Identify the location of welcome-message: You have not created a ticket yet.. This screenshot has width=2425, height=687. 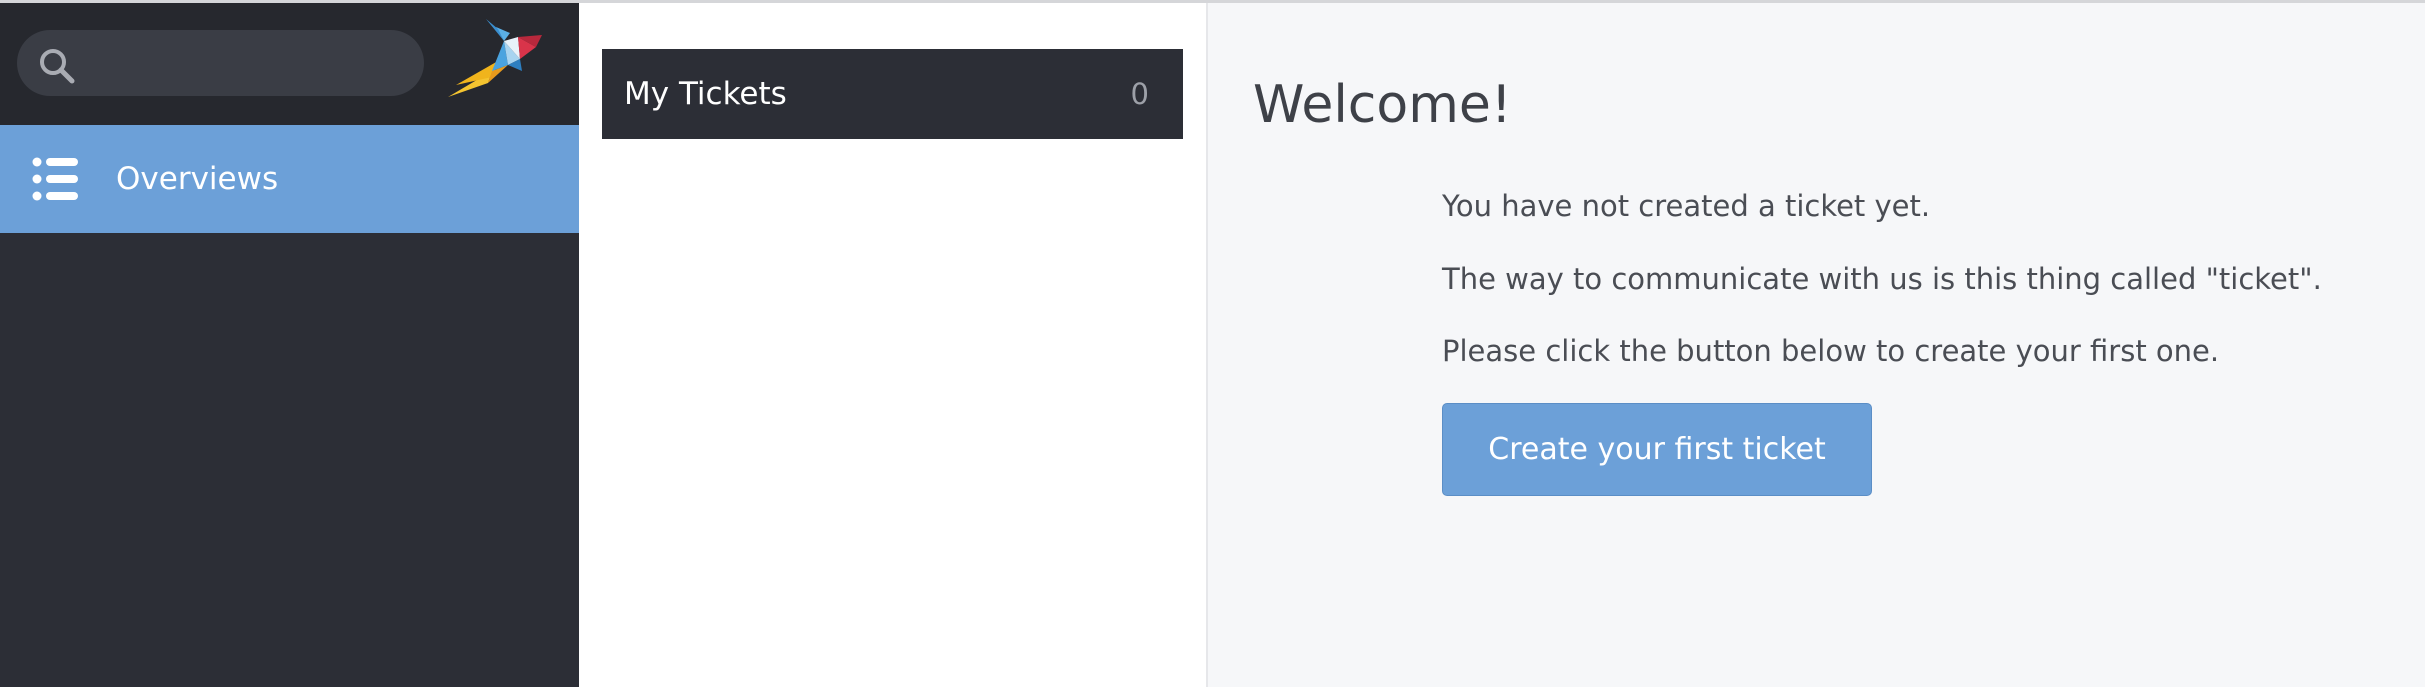
(1686, 206).